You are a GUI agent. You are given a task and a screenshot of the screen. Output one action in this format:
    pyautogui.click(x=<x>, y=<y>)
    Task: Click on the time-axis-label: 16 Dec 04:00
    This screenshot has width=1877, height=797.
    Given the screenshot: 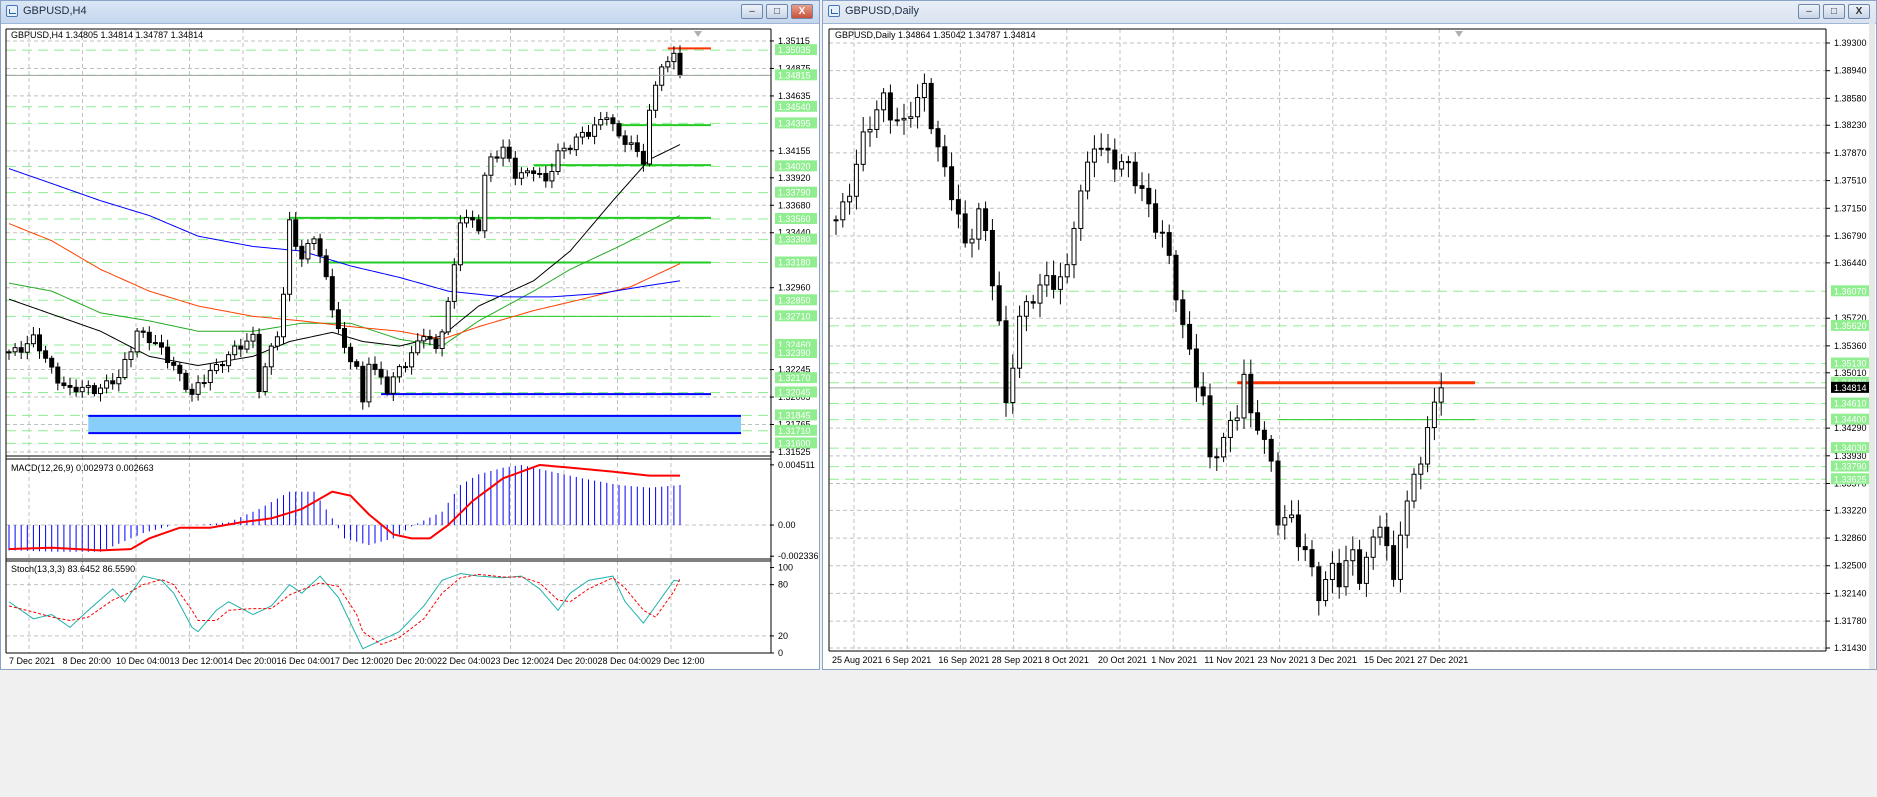 What is the action you would take?
    pyautogui.click(x=304, y=661)
    